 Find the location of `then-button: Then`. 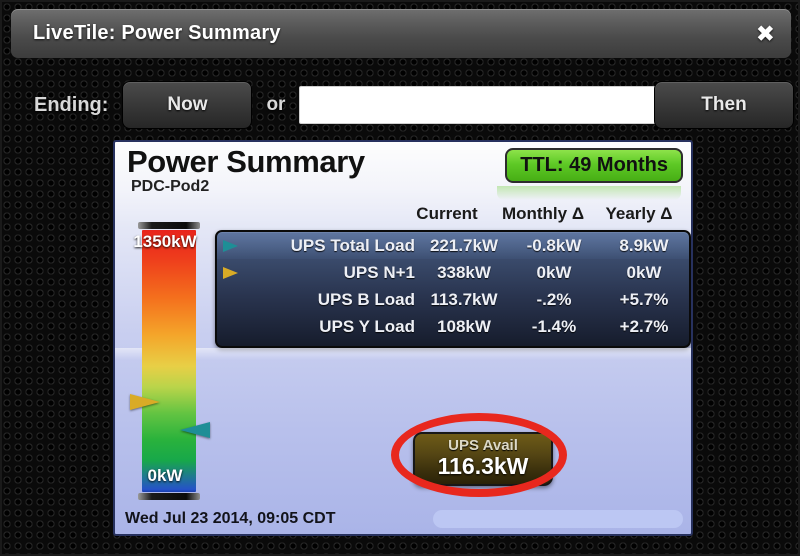

then-button: Then is located at coordinates (724, 105).